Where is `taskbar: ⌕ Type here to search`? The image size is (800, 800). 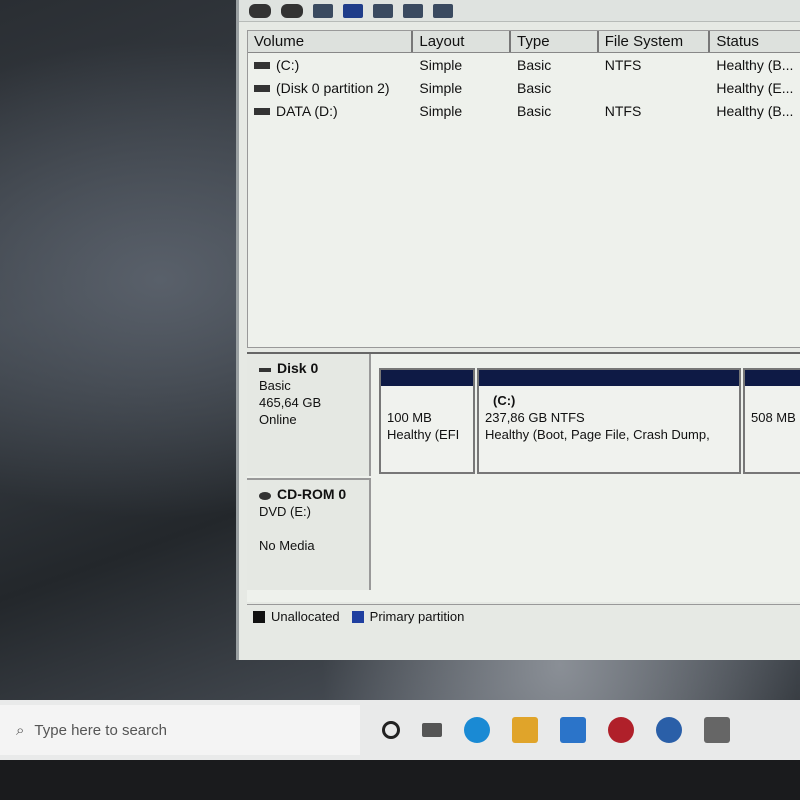 taskbar: ⌕ Type here to search is located at coordinates (400, 730).